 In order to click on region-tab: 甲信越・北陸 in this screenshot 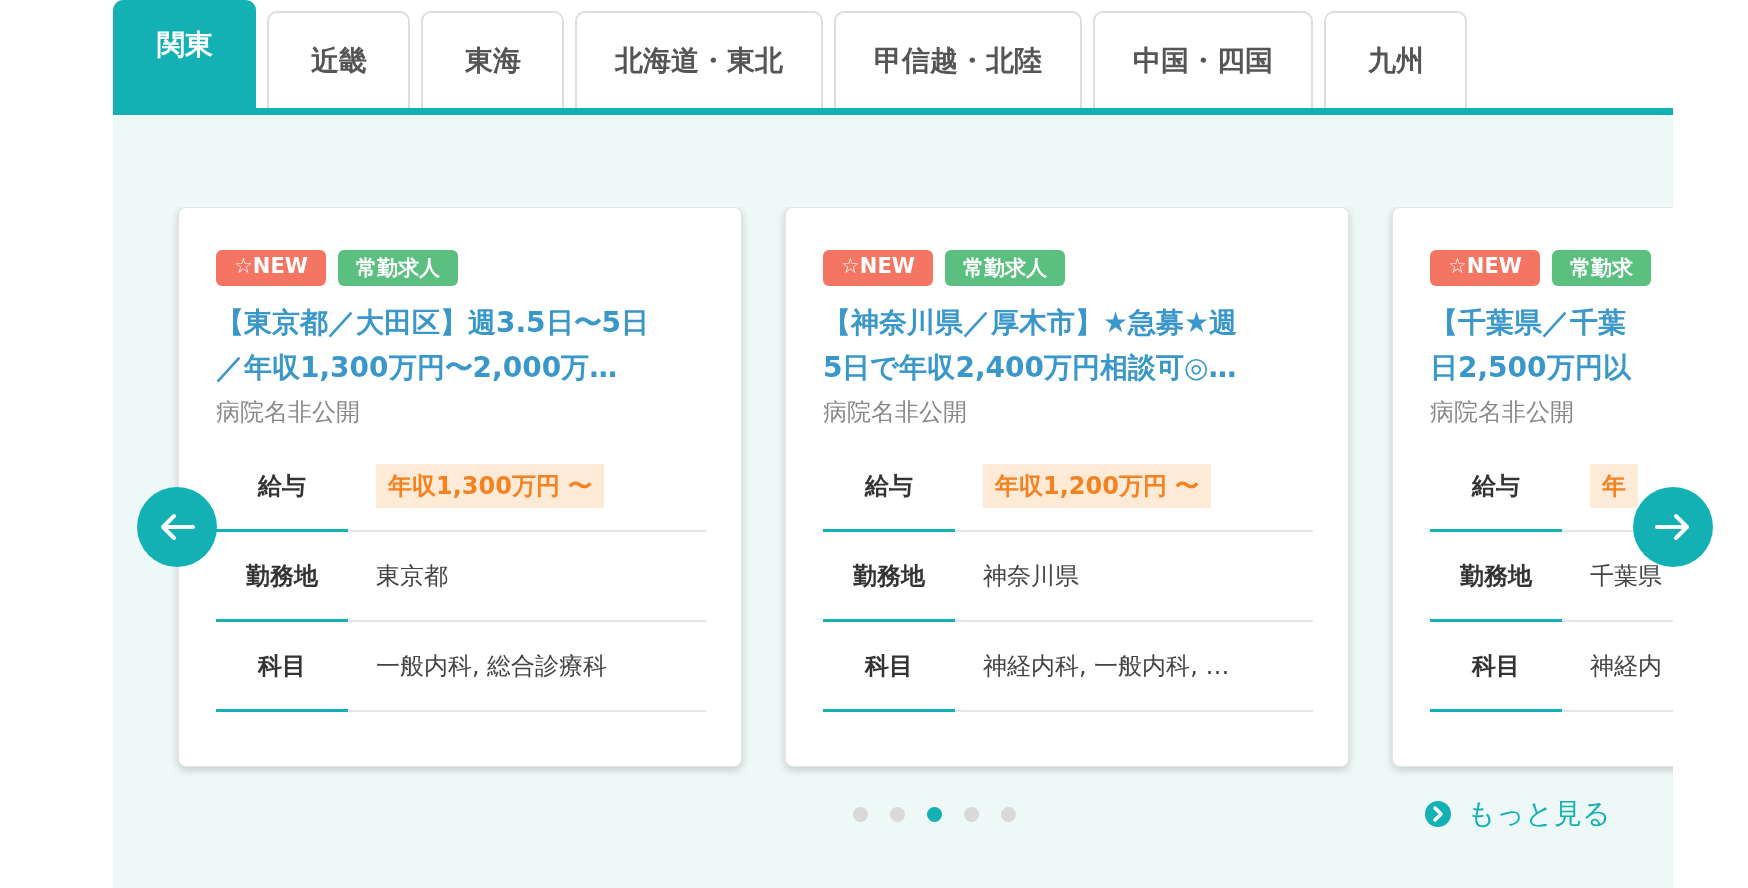, I will do `click(958, 59)`.